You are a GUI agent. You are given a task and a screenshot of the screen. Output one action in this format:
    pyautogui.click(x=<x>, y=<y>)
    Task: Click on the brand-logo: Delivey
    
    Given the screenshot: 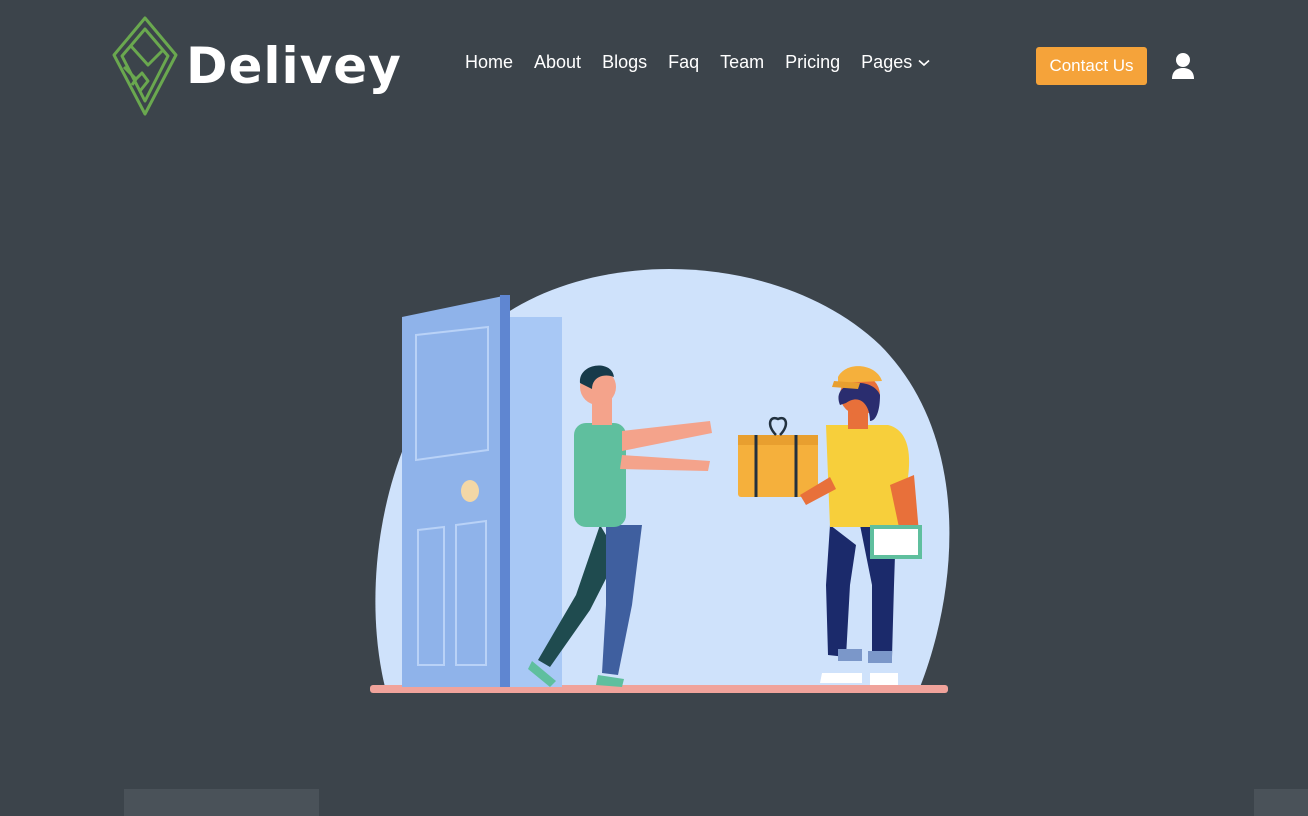 What is the action you would take?
    pyautogui.click(x=256, y=66)
    